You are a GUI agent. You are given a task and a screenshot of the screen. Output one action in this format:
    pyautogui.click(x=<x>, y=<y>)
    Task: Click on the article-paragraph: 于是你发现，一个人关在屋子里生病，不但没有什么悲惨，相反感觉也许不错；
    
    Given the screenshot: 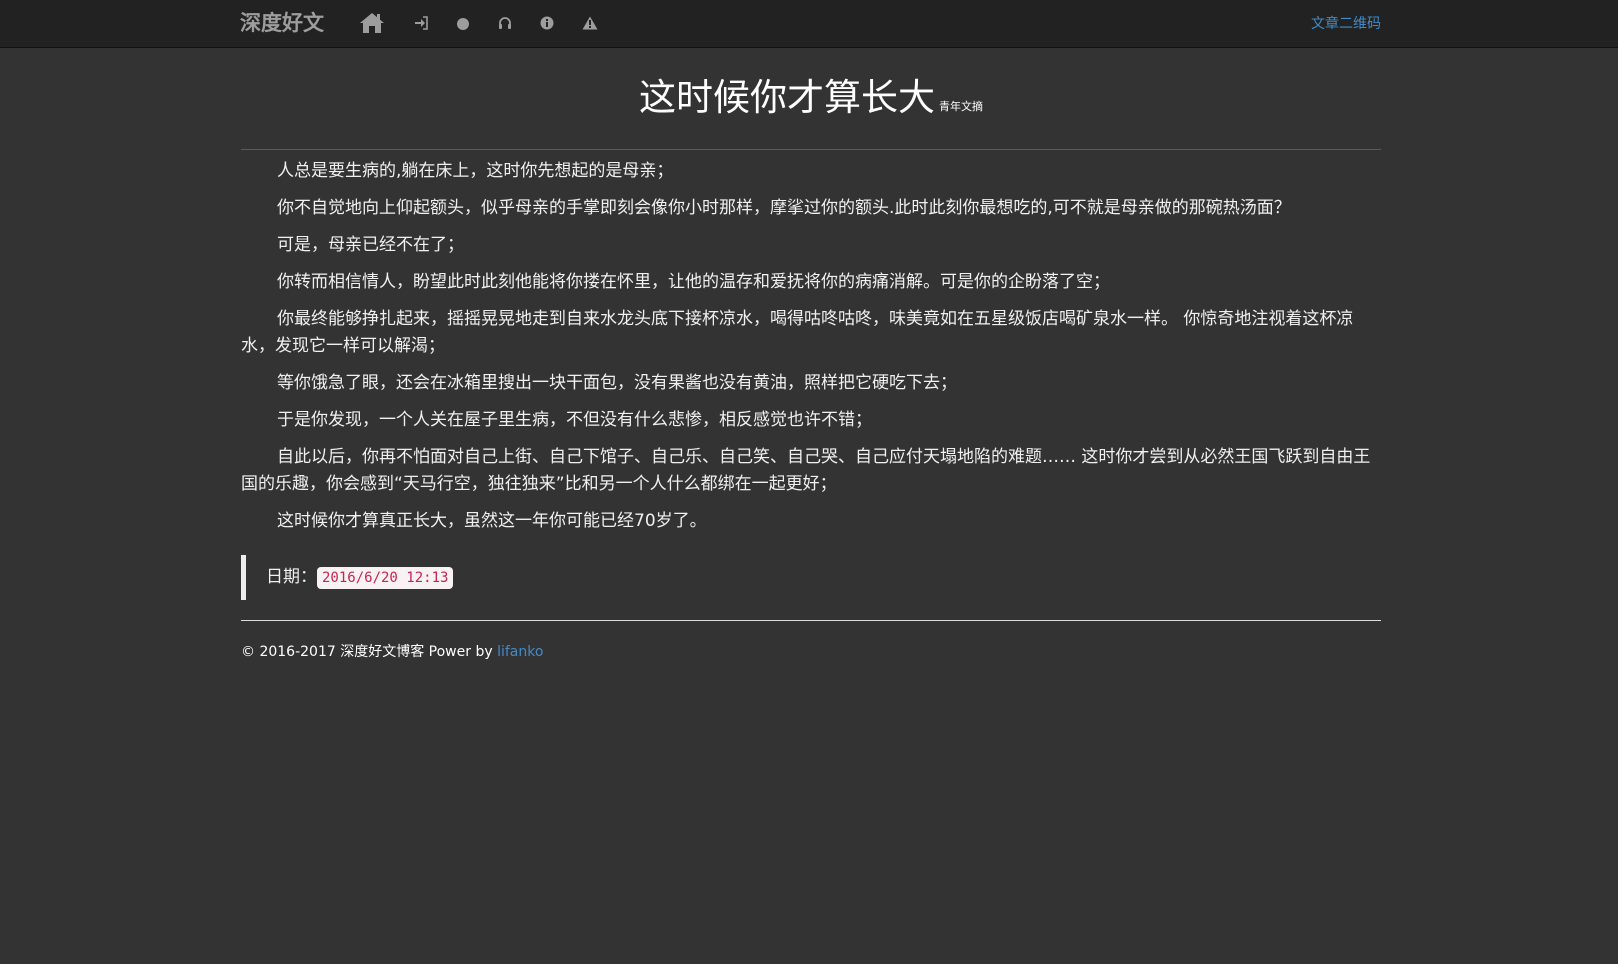 What is the action you would take?
    pyautogui.click(x=574, y=420)
    